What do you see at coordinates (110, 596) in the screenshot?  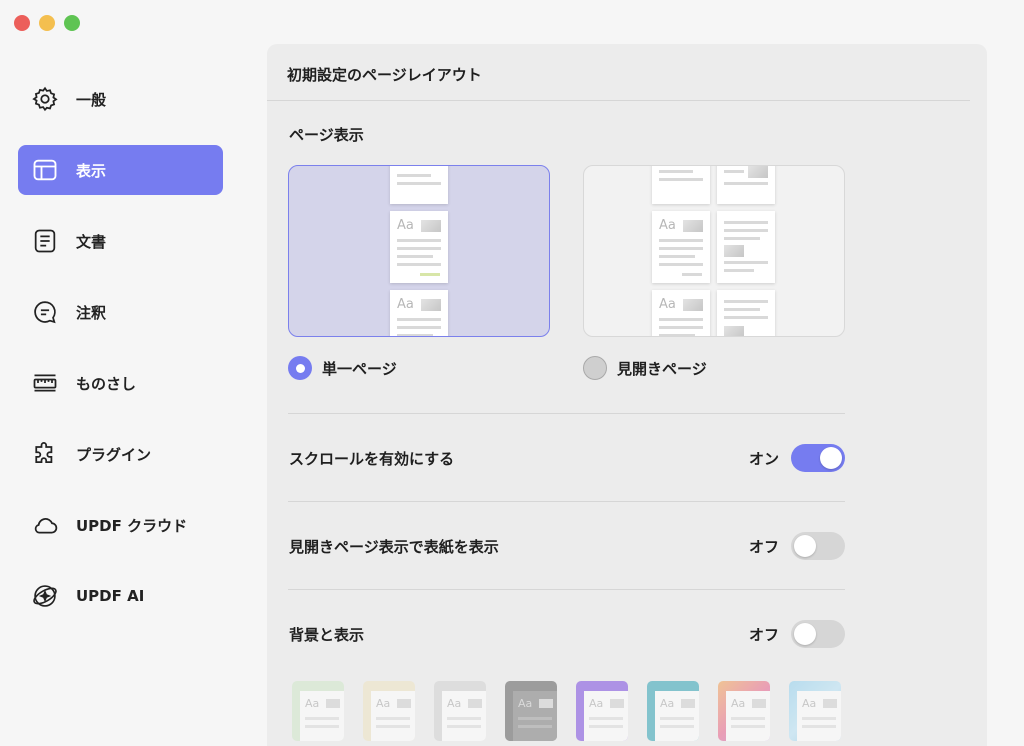 I see `sidebar-item-label: UPDF AI` at bounding box center [110, 596].